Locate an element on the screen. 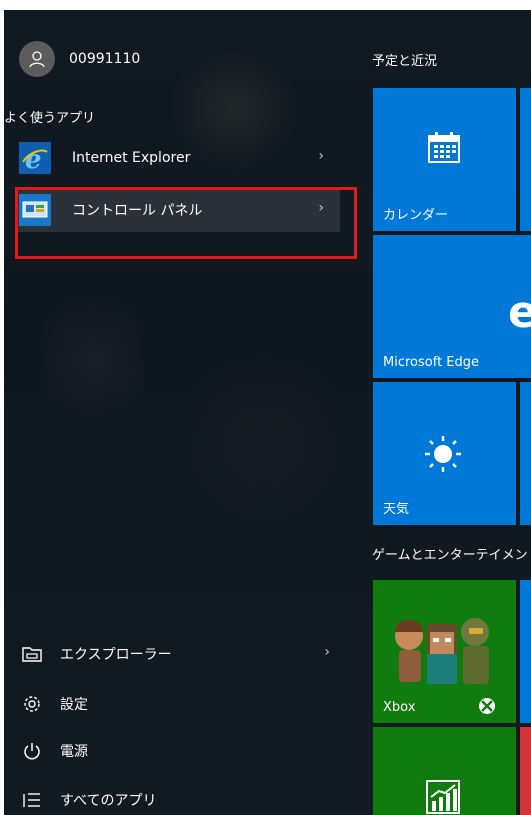 The image size is (531, 815). tile-label: Xbox is located at coordinates (399, 707).